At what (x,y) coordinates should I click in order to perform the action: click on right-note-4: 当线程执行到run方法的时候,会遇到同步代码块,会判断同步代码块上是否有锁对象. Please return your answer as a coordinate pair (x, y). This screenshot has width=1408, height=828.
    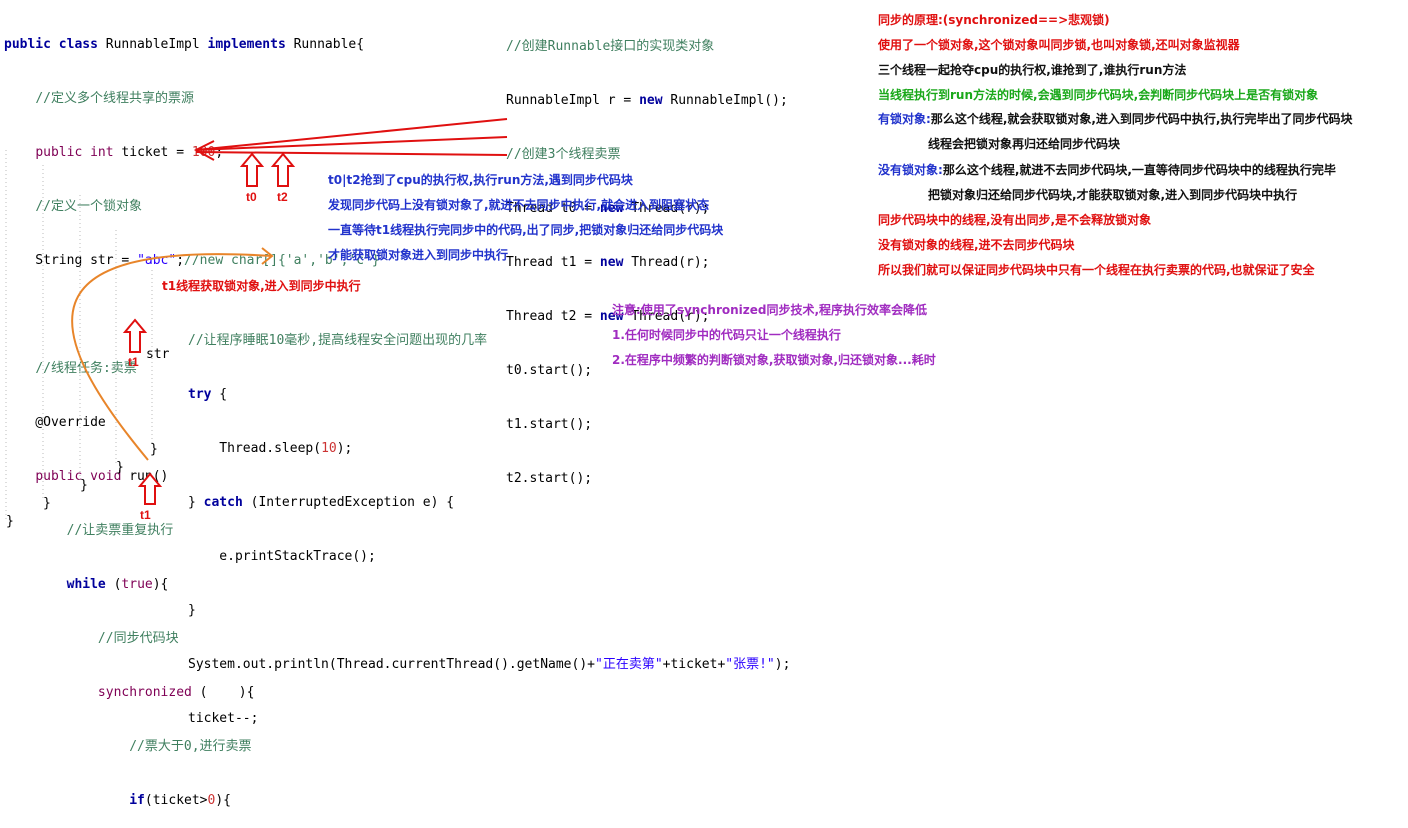
    Looking at the image, I should click on (1098, 95).